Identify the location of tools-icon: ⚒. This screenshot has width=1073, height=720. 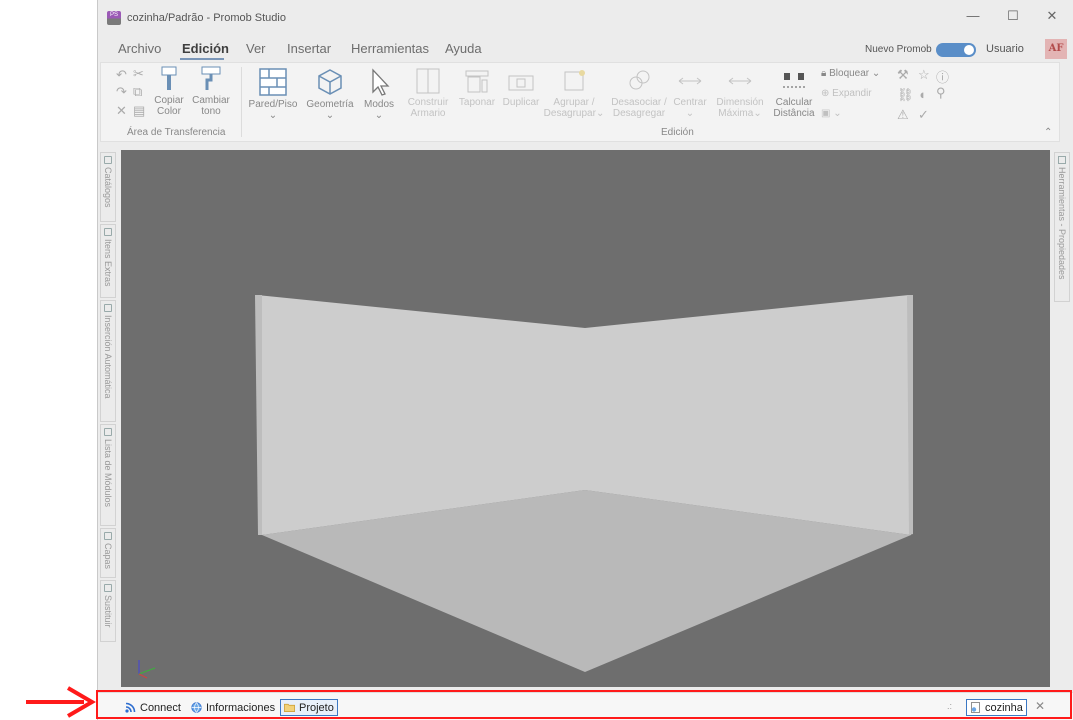
(903, 75).